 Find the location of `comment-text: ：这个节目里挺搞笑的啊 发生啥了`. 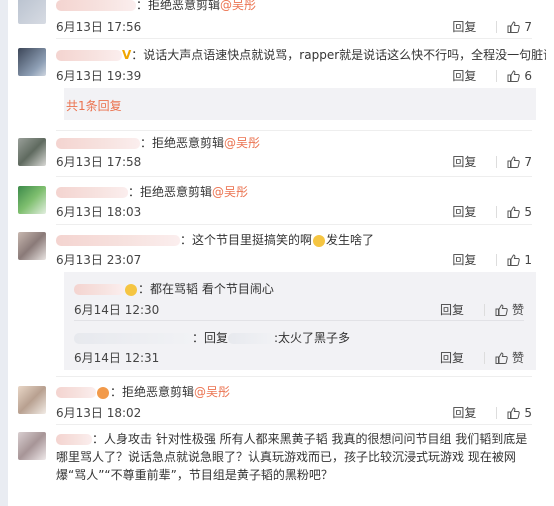

comment-text: ：这个节目里挺搞笑的啊 发生啥了 is located at coordinates (215, 239).